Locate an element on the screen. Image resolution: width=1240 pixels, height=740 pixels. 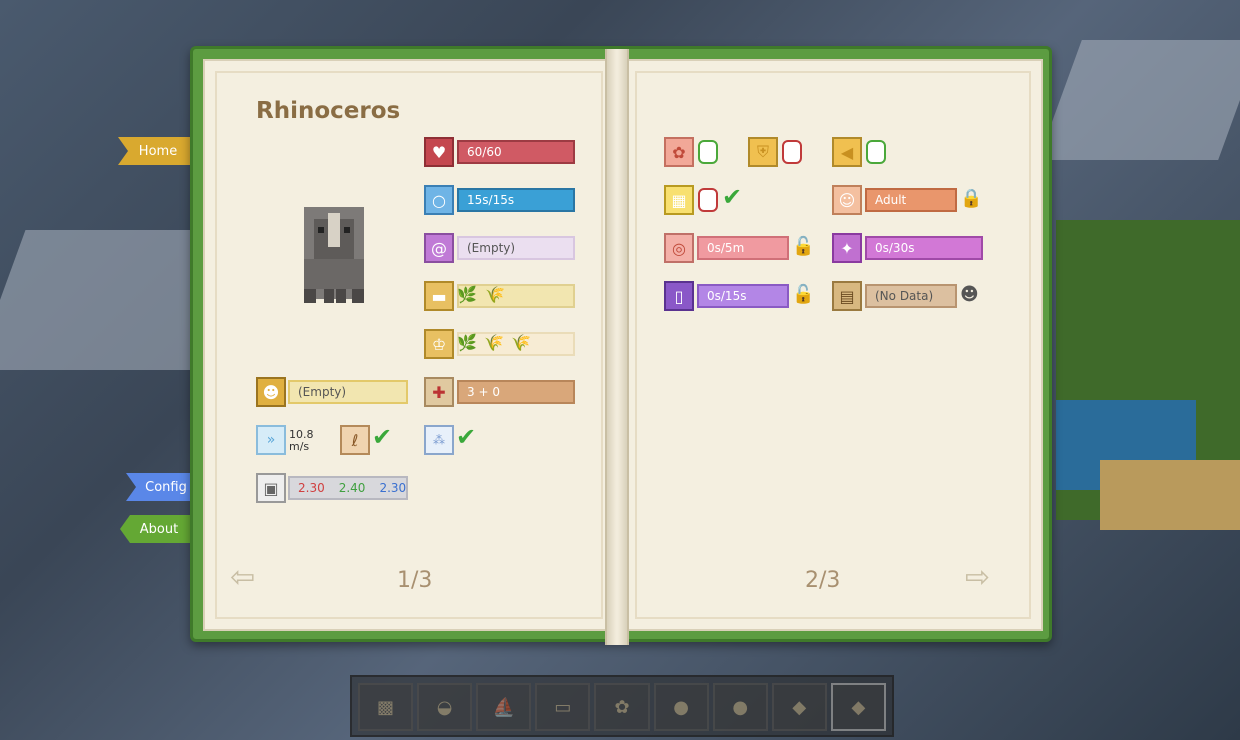
hotbar-slot: ⛵ is located at coordinates (504, 707).